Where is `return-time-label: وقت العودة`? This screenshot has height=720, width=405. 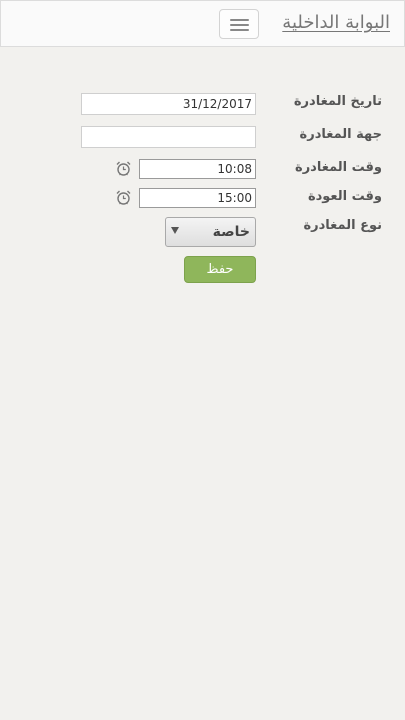 return-time-label: وقت العودة is located at coordinates (344, 196).